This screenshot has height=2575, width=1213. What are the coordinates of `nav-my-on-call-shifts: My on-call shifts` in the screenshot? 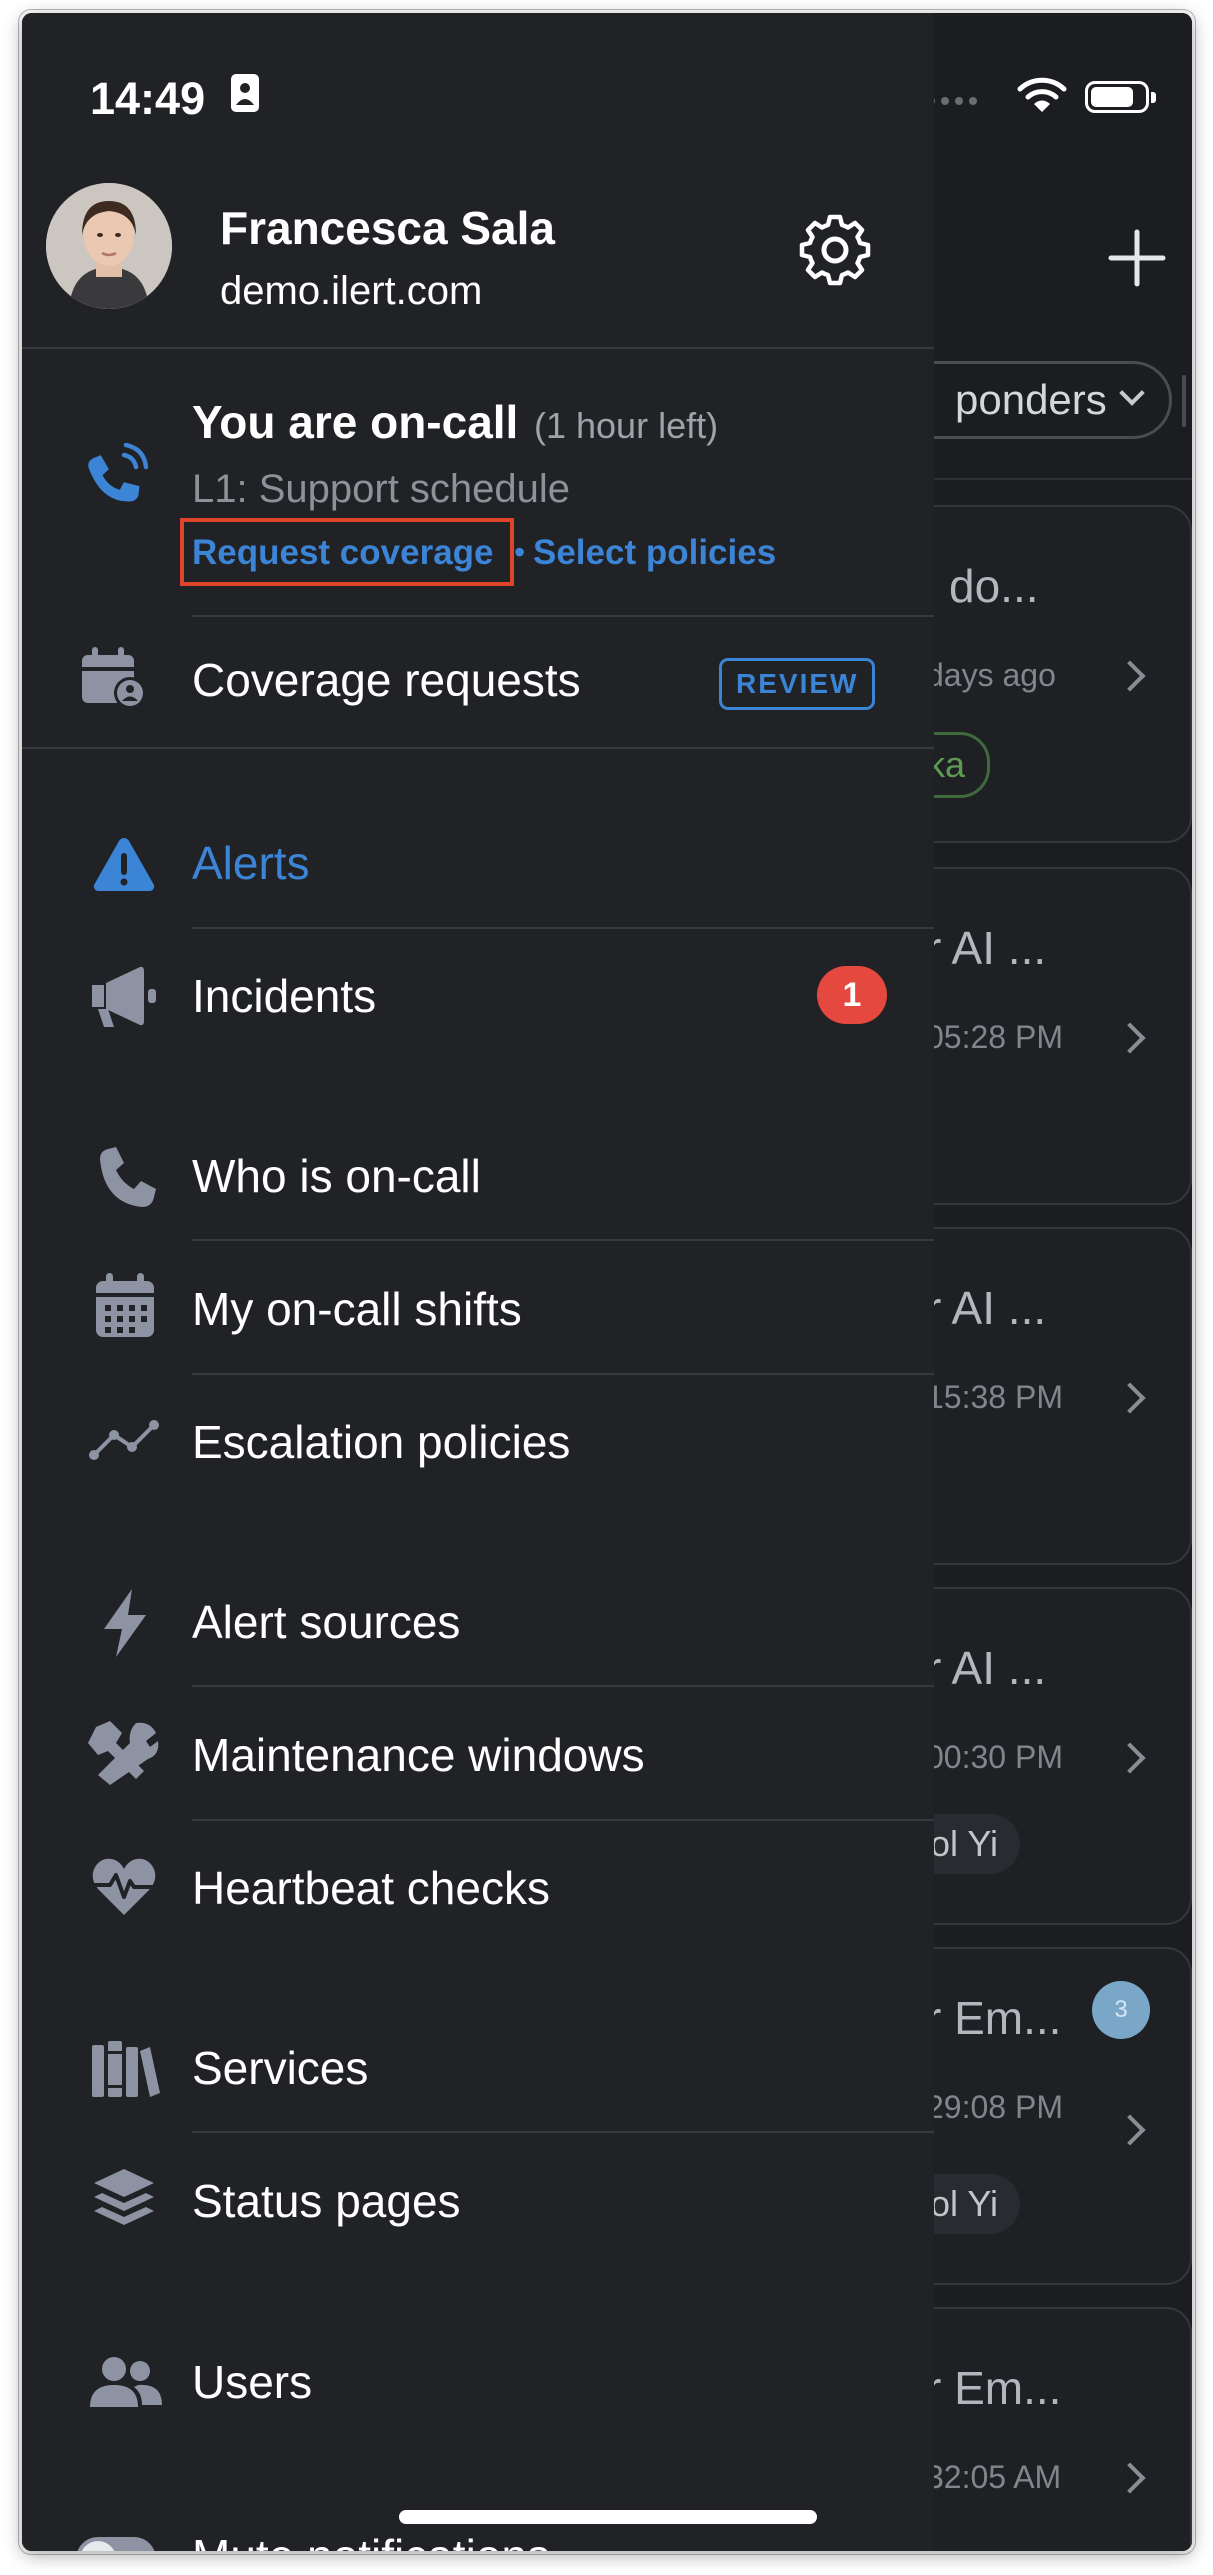 It's located at (357, 1309).